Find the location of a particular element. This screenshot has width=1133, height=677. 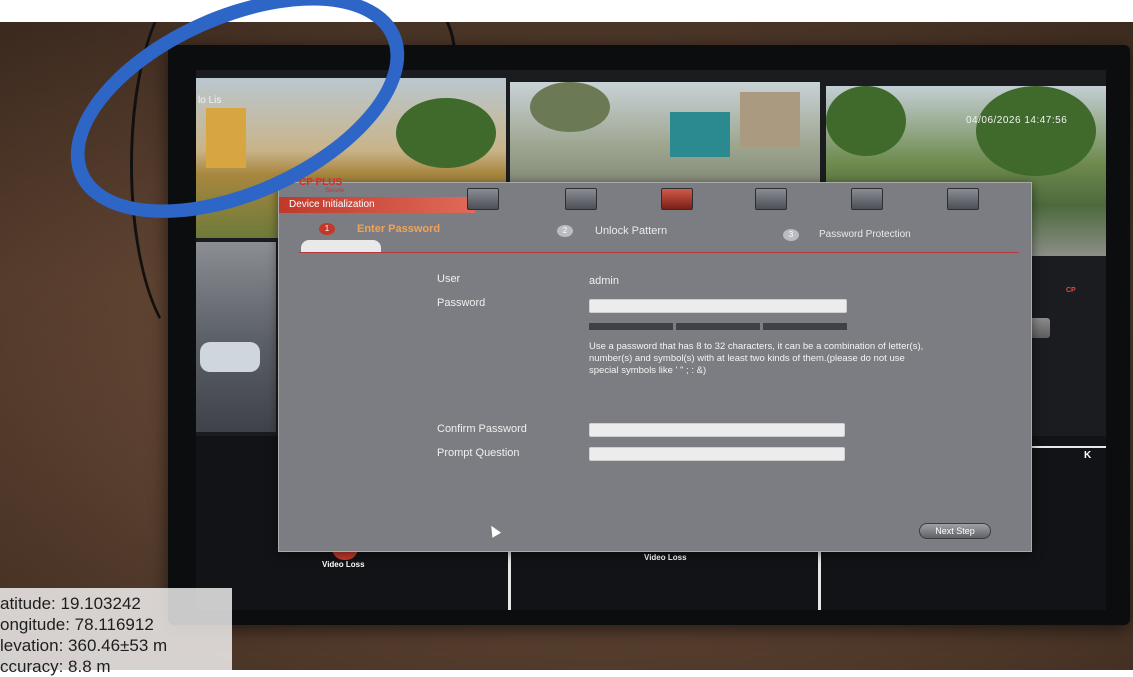

scooter is located at coordinates (230, 357).